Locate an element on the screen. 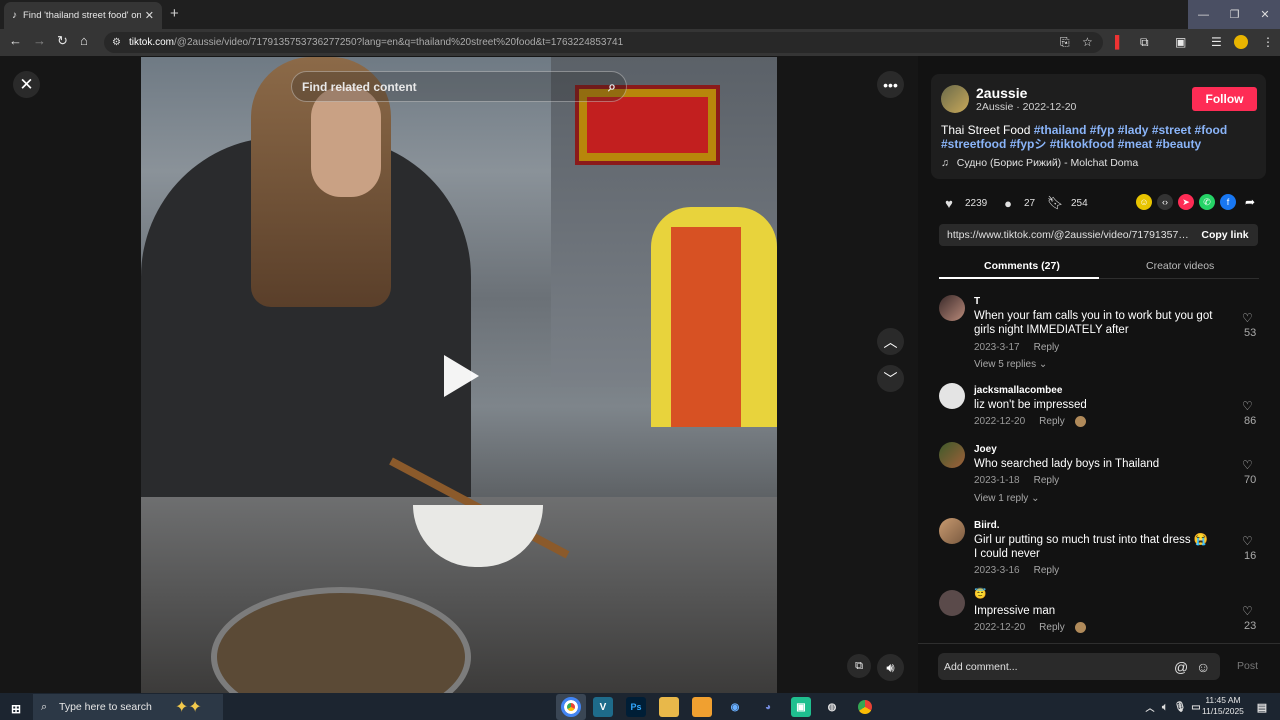 This screenshot has width=1280, height=720. bookmark-icon: 🔖︎ is located at coordinates (1055, 203).